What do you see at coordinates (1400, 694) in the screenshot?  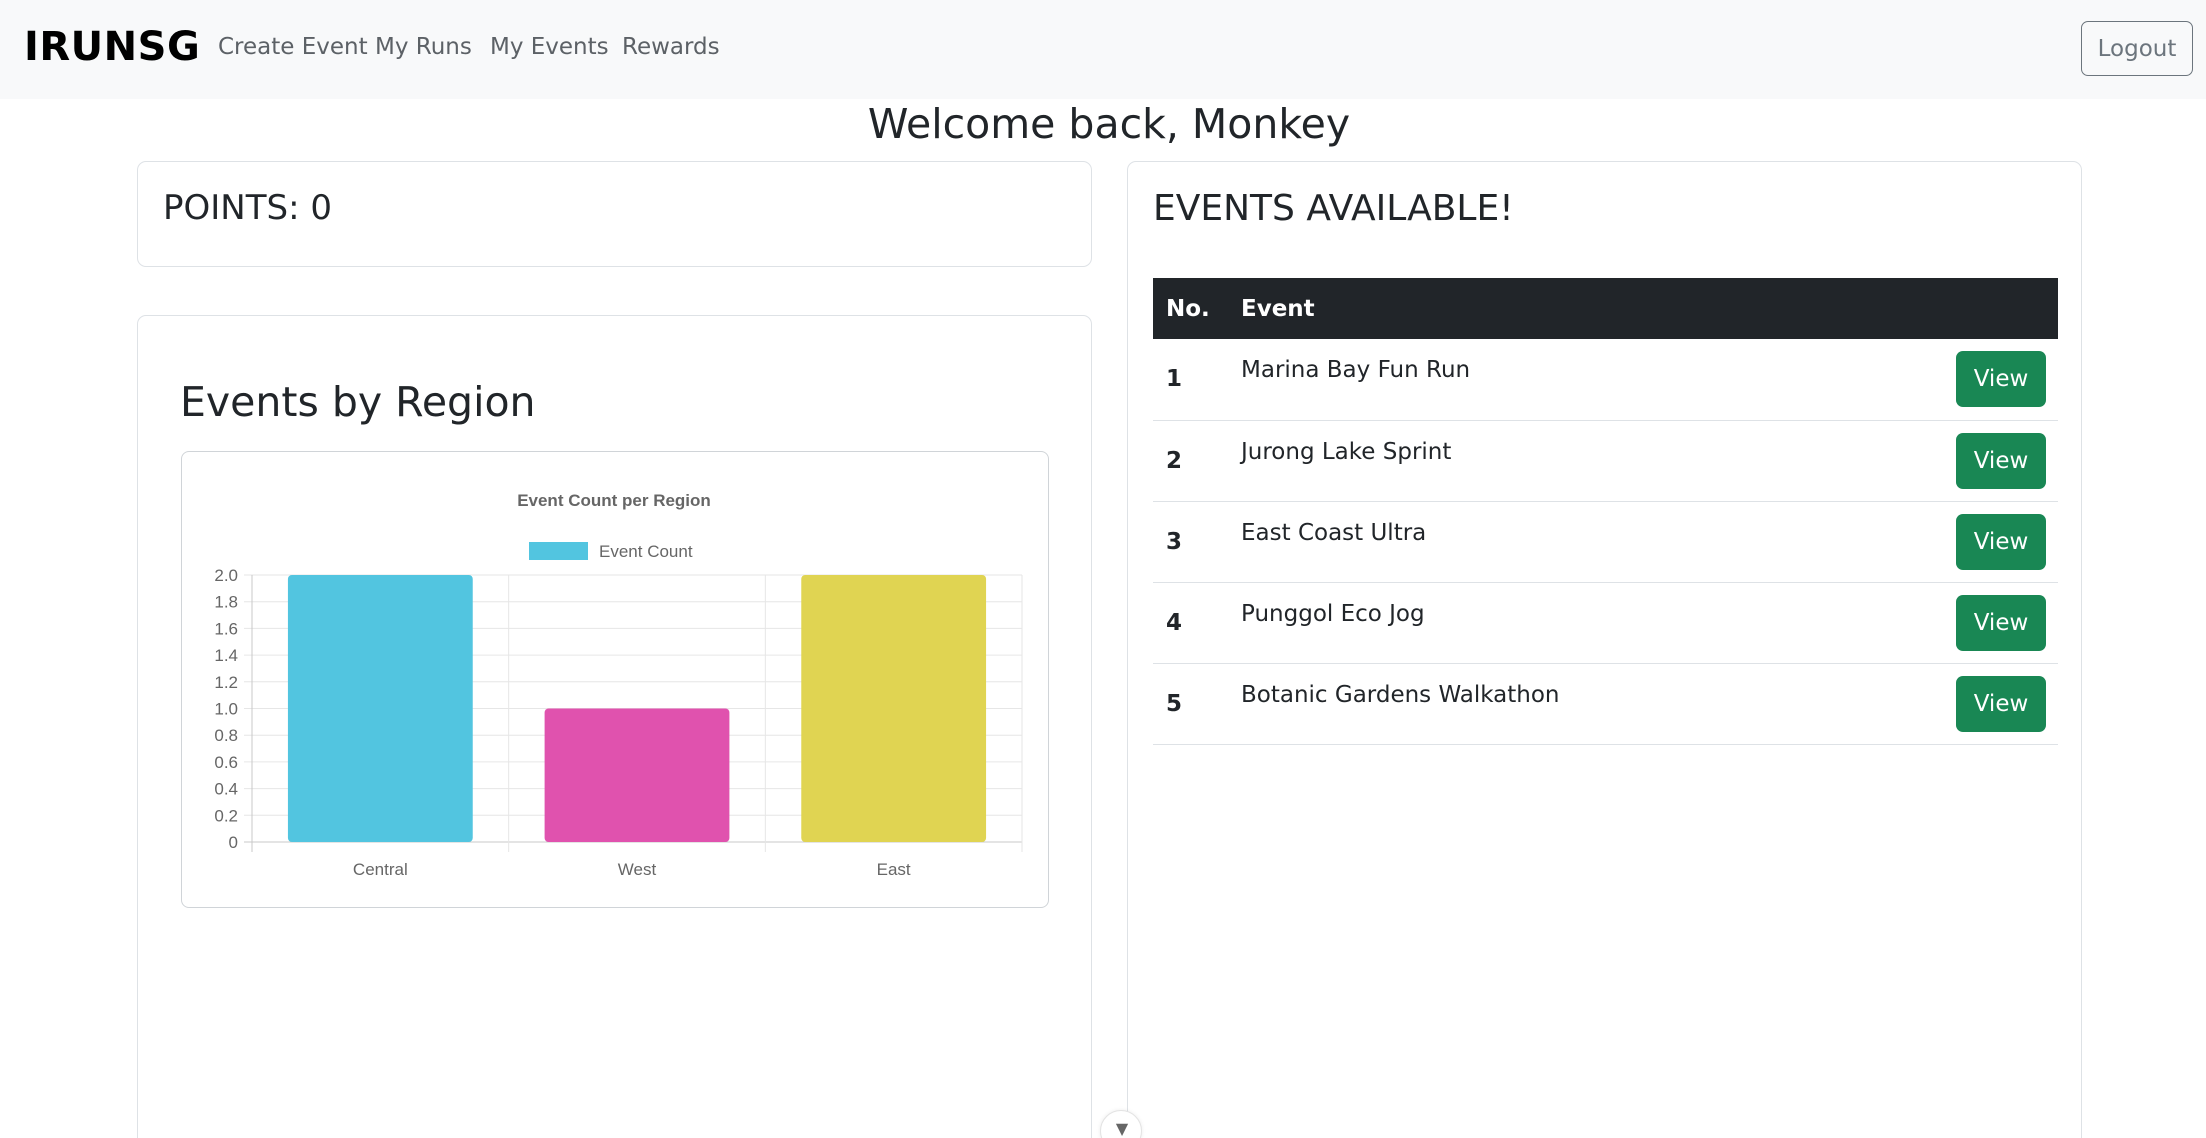 I see `event-name: Botanic Gardens Walkathon` at bounding box center [1400, 694].